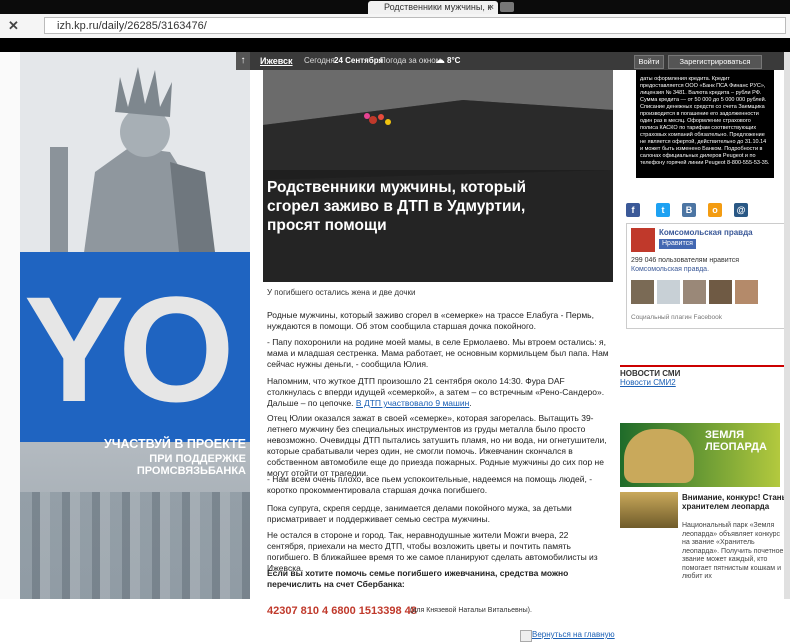 Image resolution: width=790 pixels, height=642 pixels. I want to click on fb-page-link: Комсомольская правда., so click(670, 269).